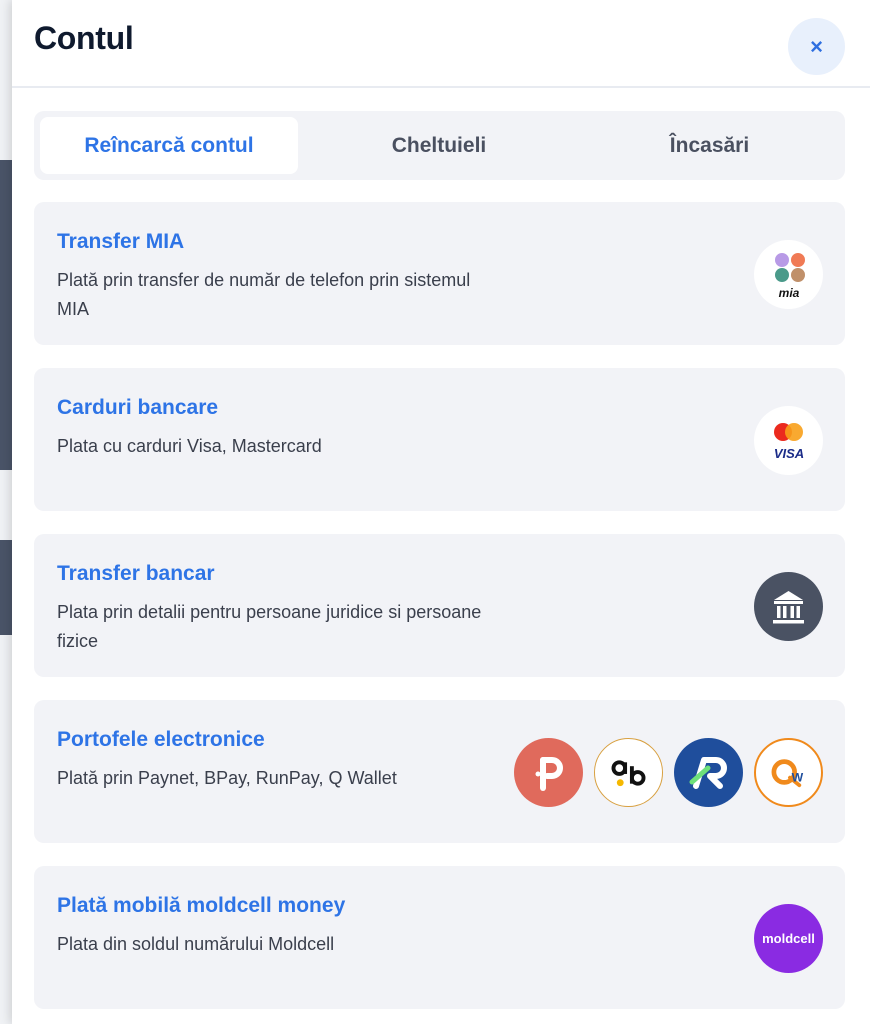  What do you see at coordinates (136, 573) in the screenshot?
I see `method-title: Transfer bancar` at bounding box center [136, 573].